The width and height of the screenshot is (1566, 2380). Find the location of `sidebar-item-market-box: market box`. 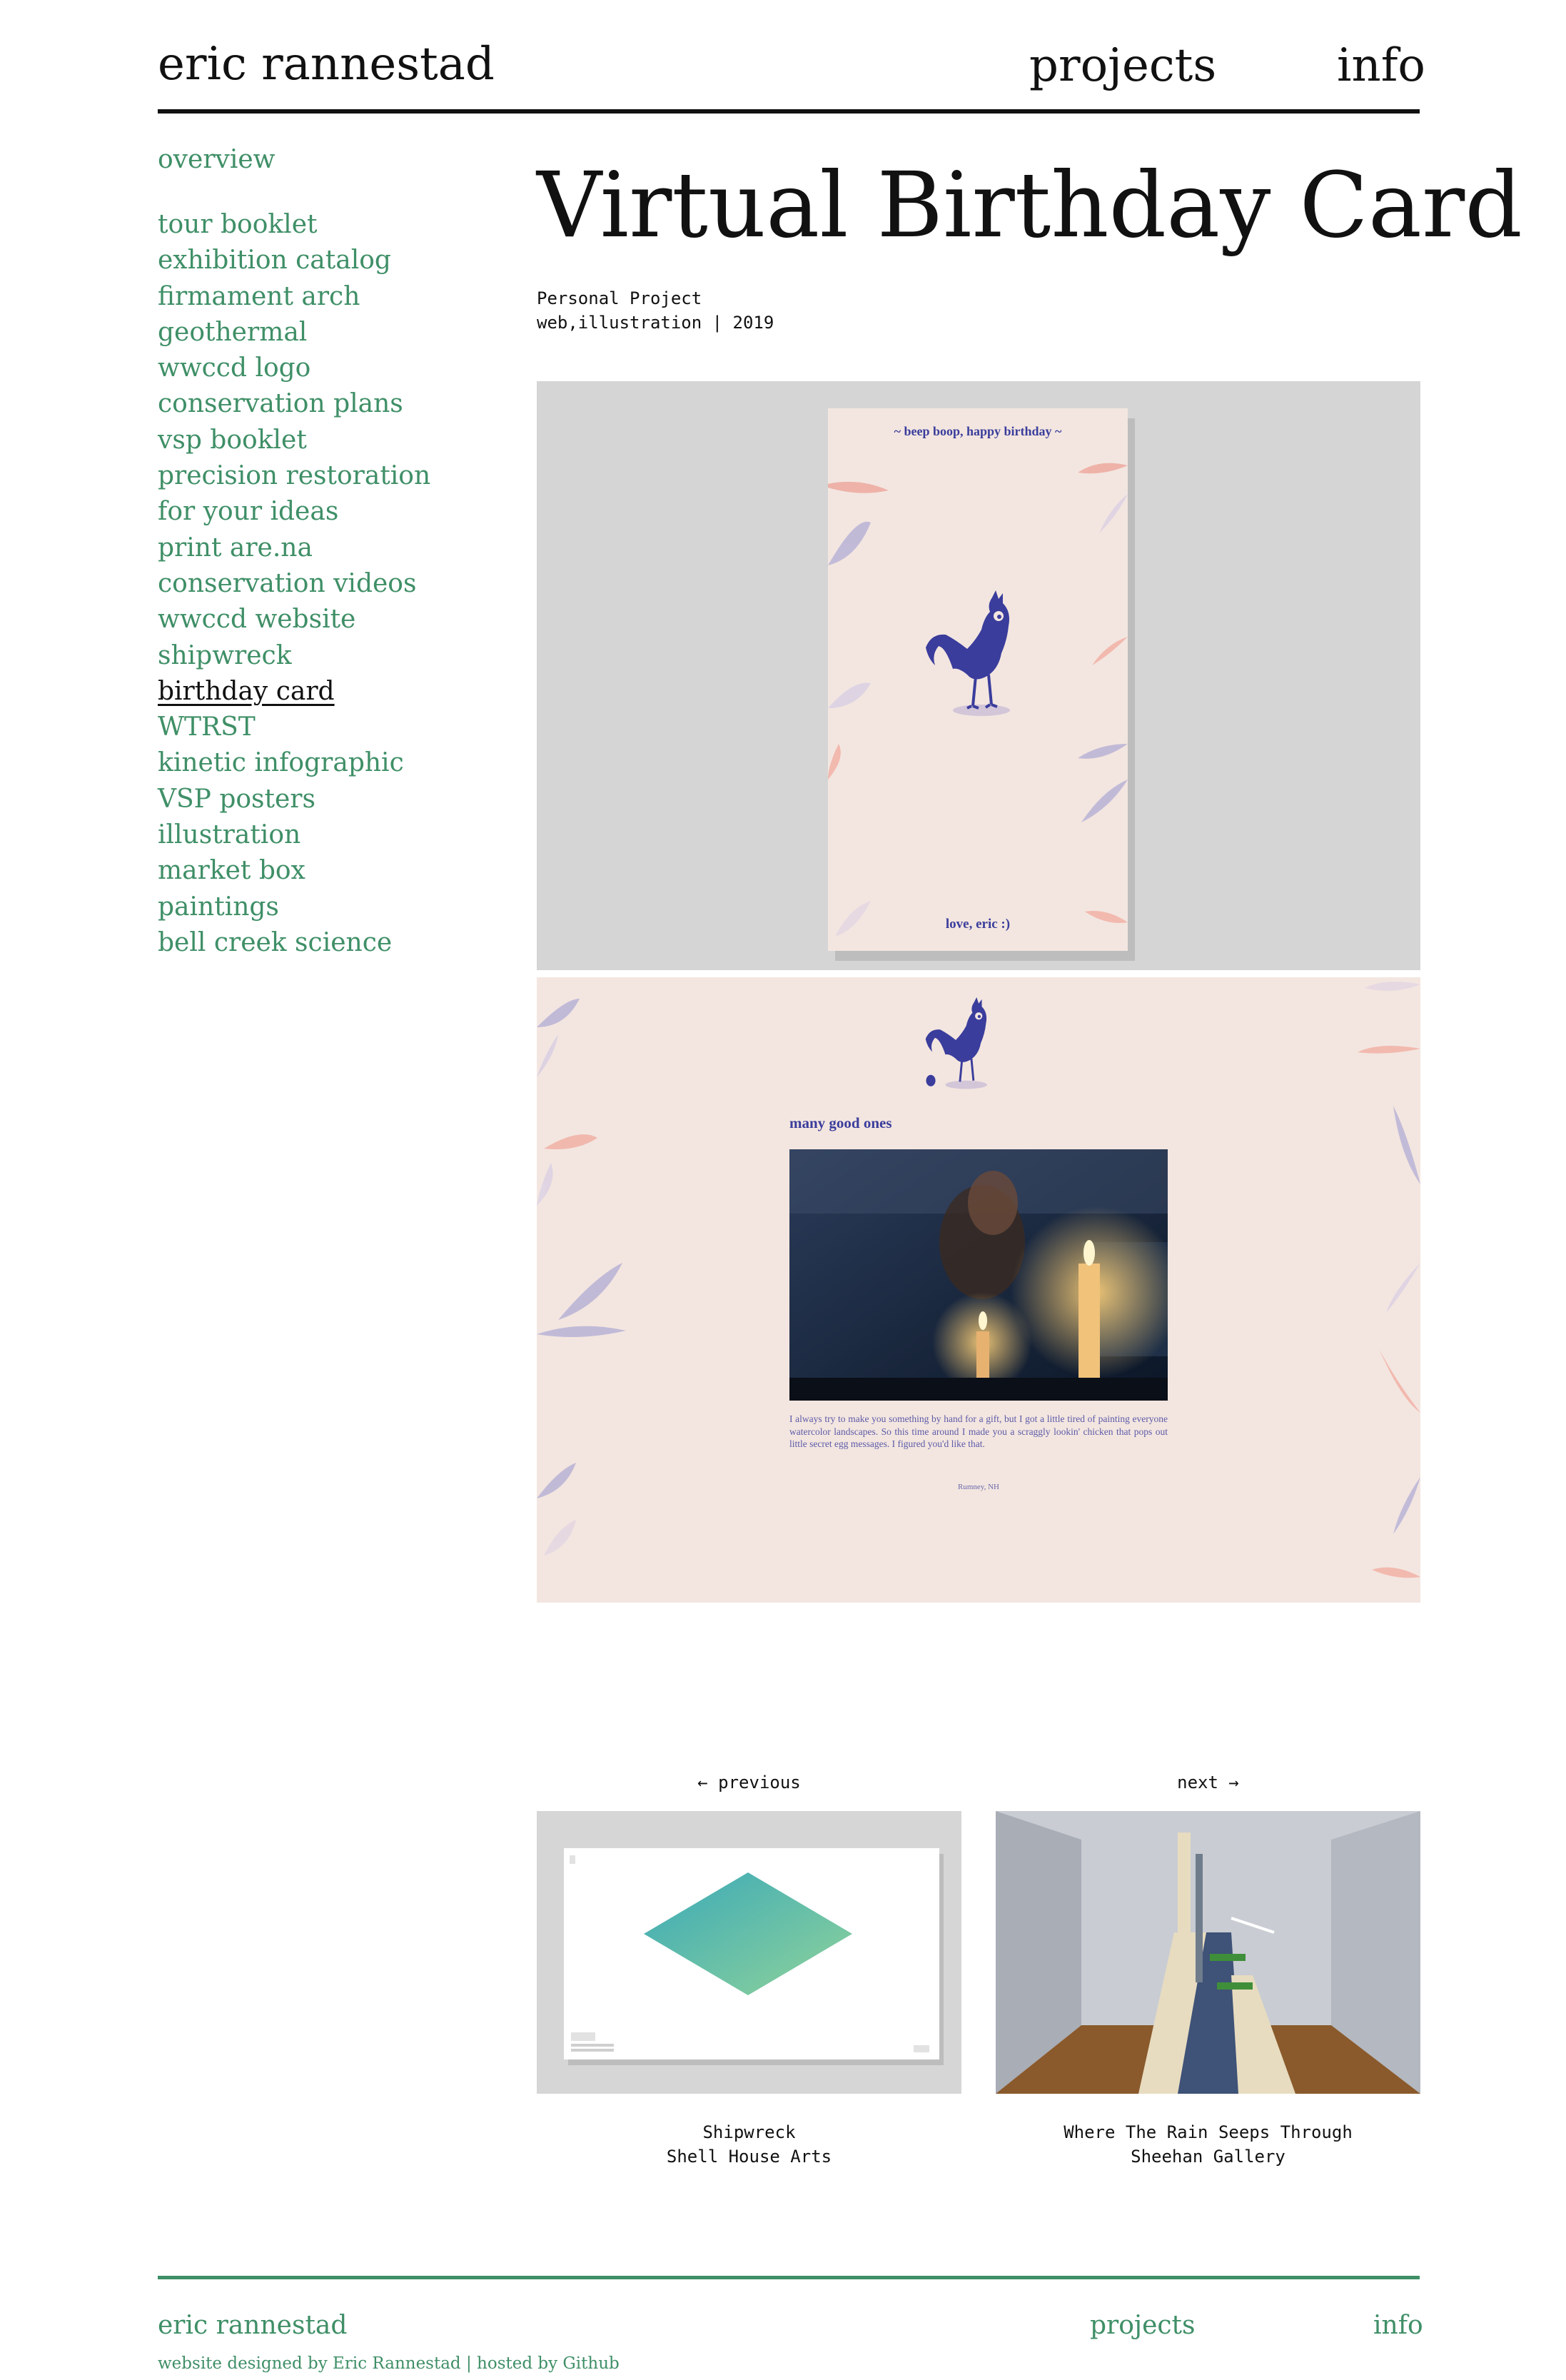

sidebar-item-market-box: market box is located at coordinates (294, 871).